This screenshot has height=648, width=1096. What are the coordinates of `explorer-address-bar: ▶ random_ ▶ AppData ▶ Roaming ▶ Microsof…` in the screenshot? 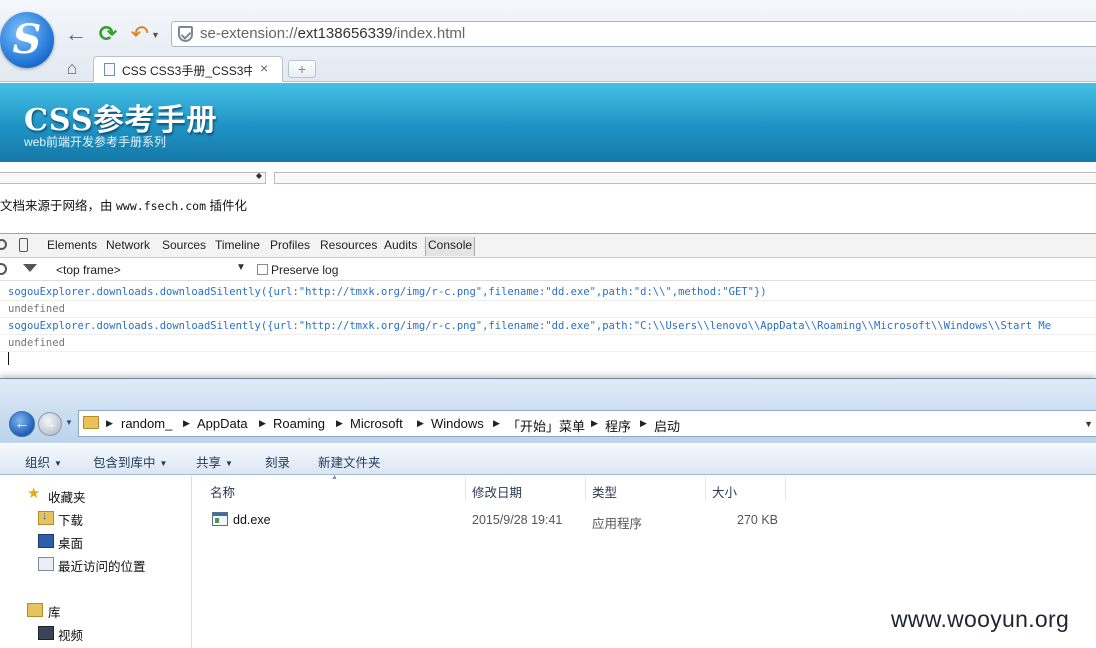 It's located at (587, 423).